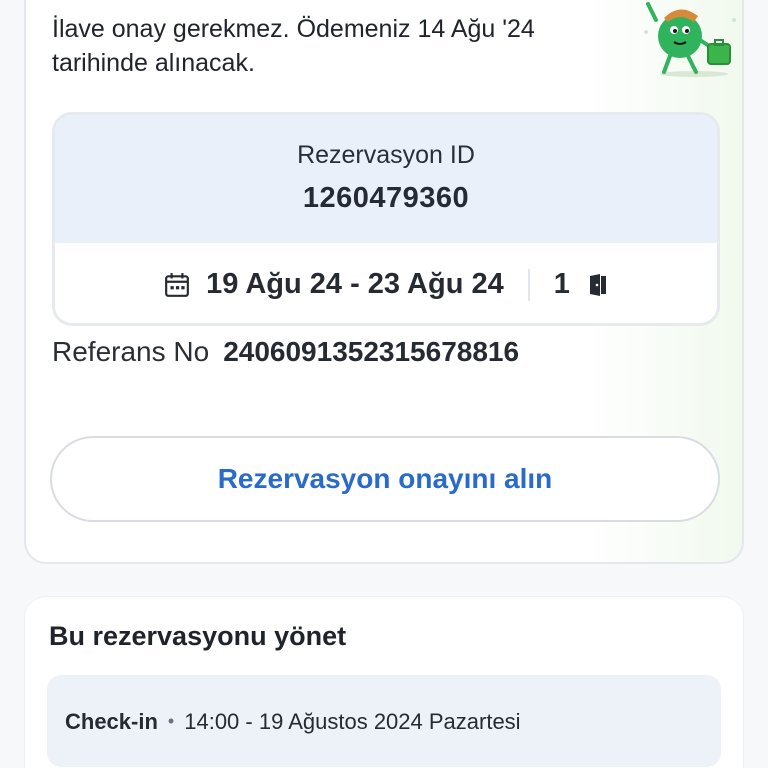 The height and width of the screenshot is (768, 768). Describe the element at coordinates (198, 636) in the screenshot. I see `manage-booking-title: Bu rezervasyonu yönet` at that location.